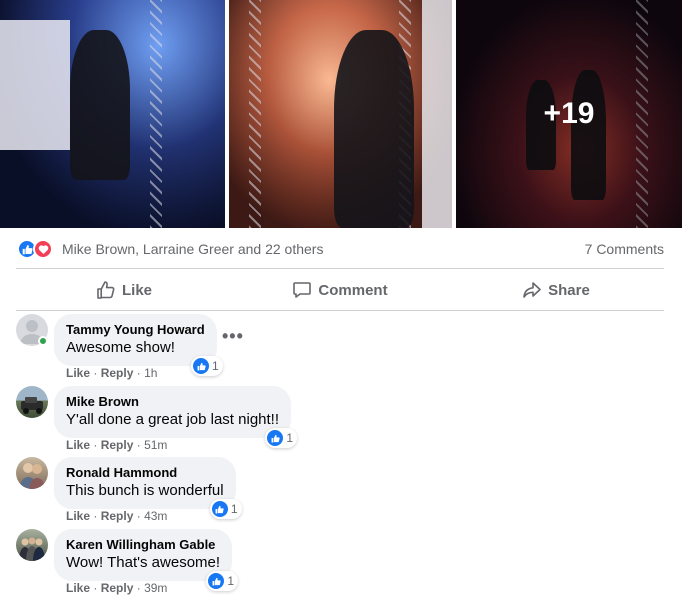 The image size is (682, 603). I want to click on comment-button-label: Comment, so click(353, 290).